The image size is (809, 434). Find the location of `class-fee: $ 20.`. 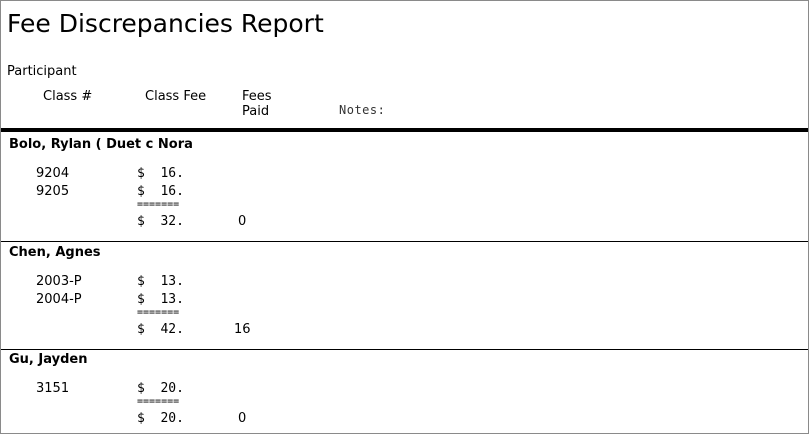

class-fee: $ 20. is located at coordinates (160, 388).